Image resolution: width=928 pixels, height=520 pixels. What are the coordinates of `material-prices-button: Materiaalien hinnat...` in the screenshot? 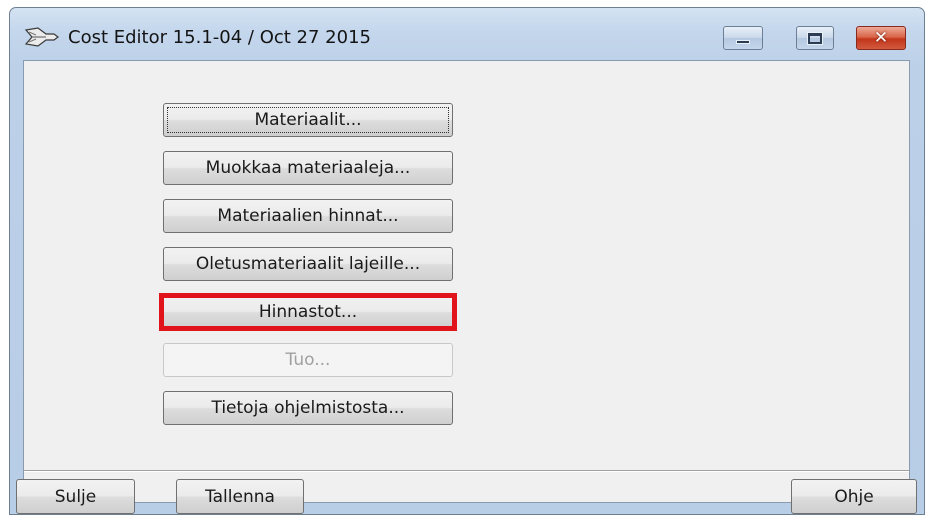 It's located at (308, 216).